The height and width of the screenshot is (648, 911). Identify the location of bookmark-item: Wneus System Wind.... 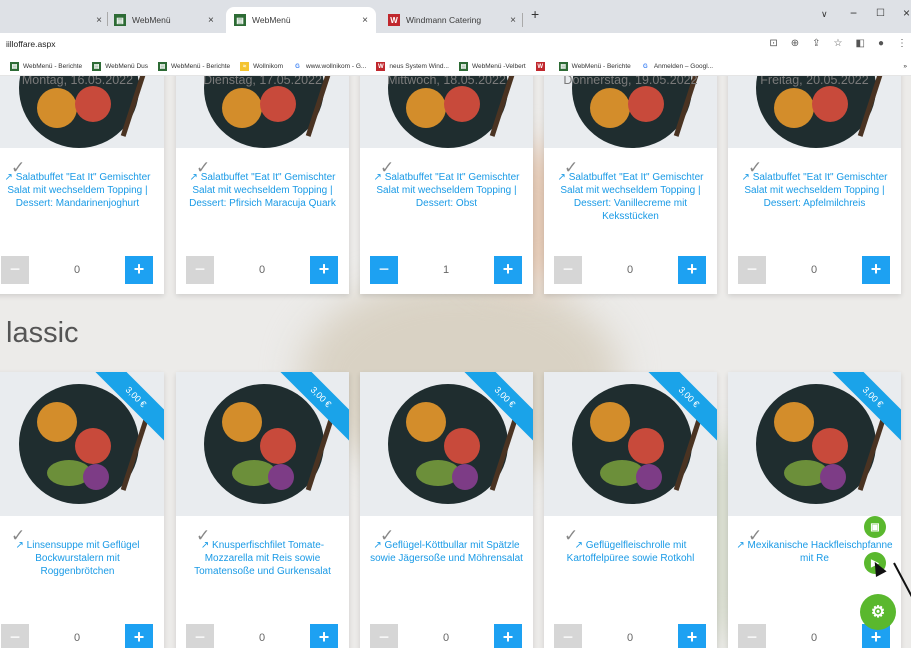
(412, 66).